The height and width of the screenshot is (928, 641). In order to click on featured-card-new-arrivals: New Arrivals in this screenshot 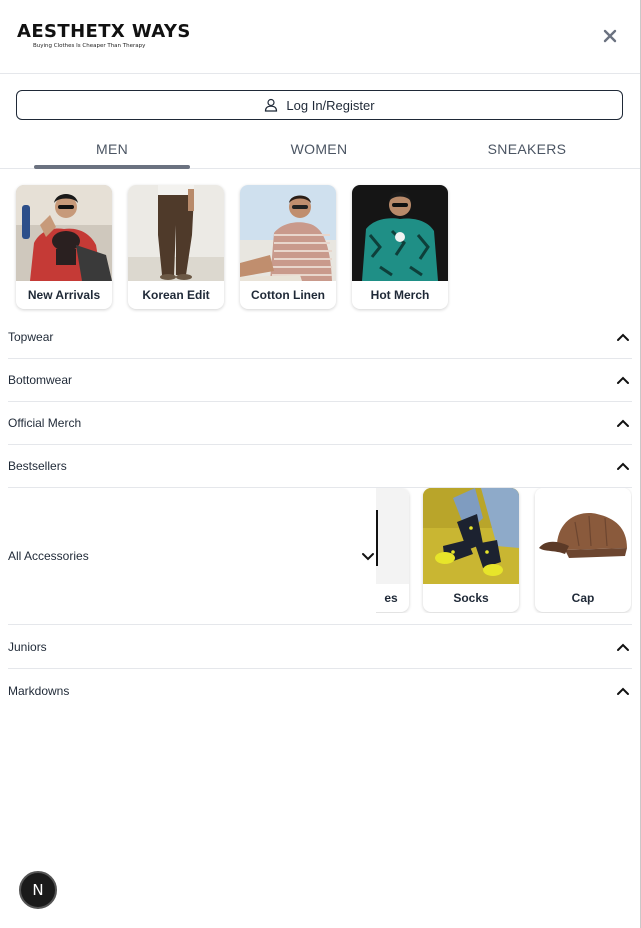, I will do `click(64, 247)`.